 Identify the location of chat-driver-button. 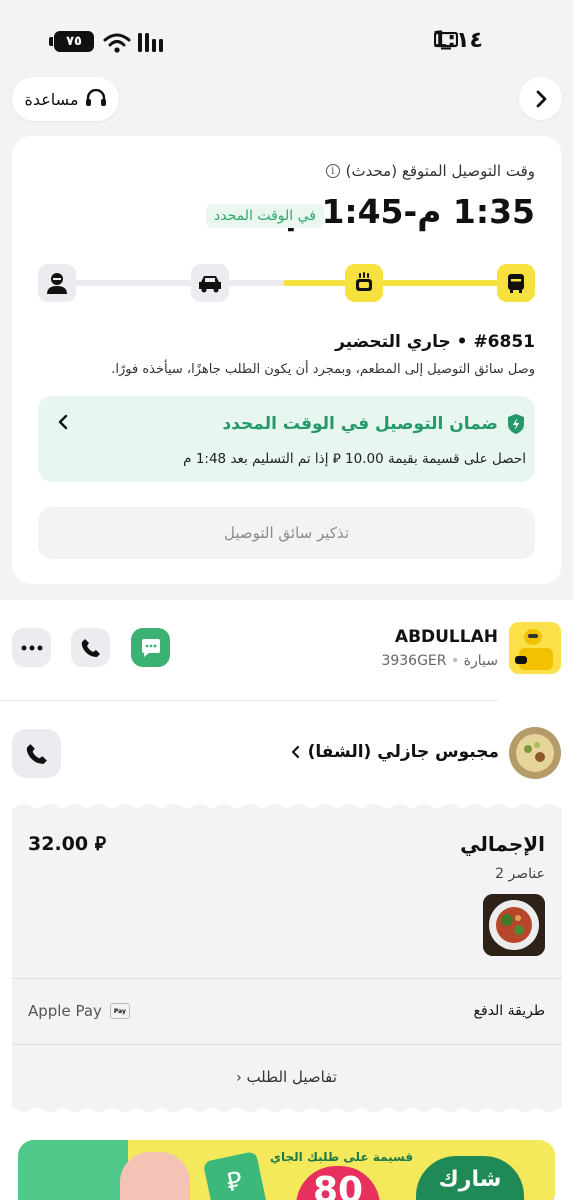
(150, 647).